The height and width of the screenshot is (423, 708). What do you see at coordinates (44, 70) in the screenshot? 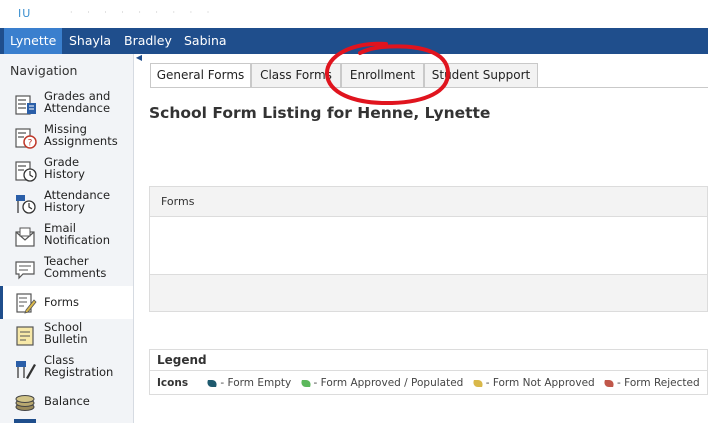
I see `navigation-heading: Navigation` at bounding box center [44, 70].